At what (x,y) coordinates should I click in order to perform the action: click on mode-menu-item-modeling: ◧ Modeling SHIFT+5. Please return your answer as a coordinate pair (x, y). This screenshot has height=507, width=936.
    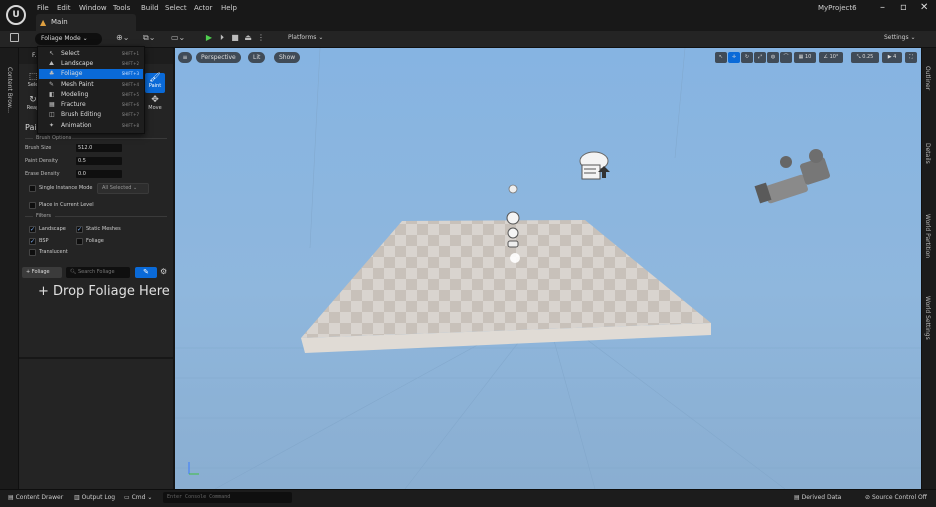
    Looking at the image, I should click on (91, 95).